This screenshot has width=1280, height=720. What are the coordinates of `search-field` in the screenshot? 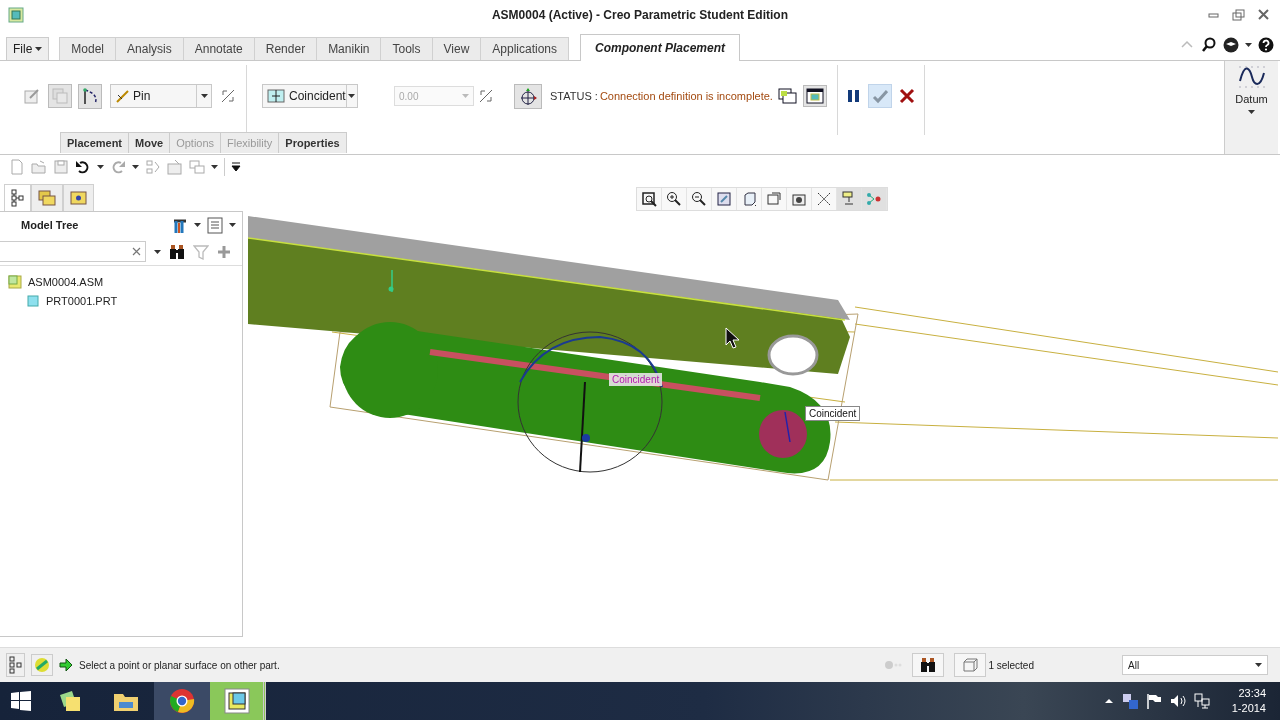 It's located at (73, 251).